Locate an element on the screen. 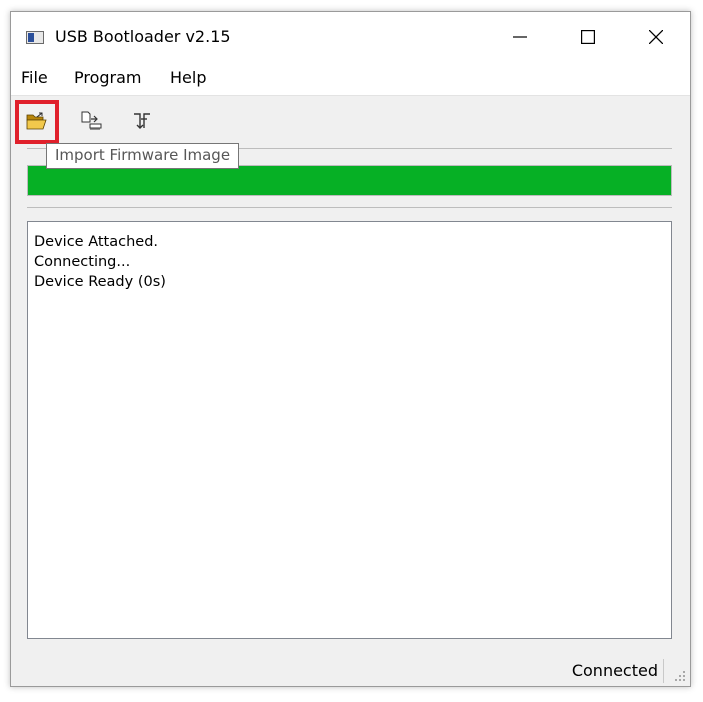 This screenshot has width=703, height=702. status-divider is located at coordinates (663, 671).